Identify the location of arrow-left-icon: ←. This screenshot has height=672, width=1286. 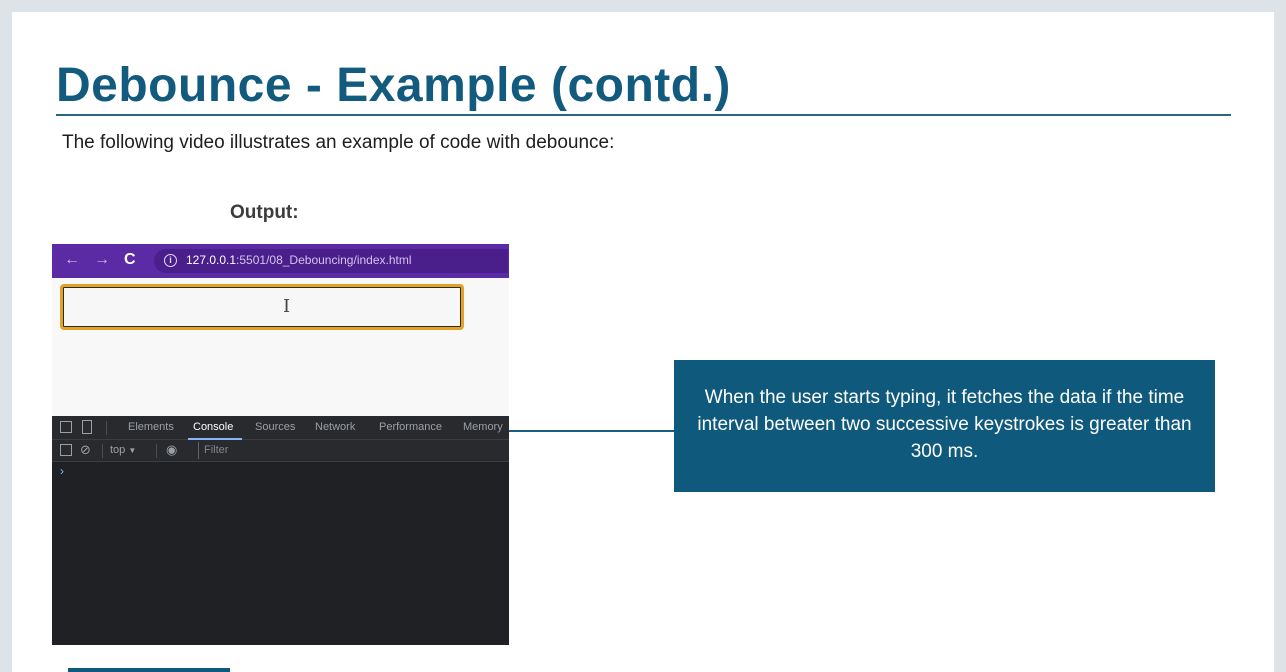
(72, 260).